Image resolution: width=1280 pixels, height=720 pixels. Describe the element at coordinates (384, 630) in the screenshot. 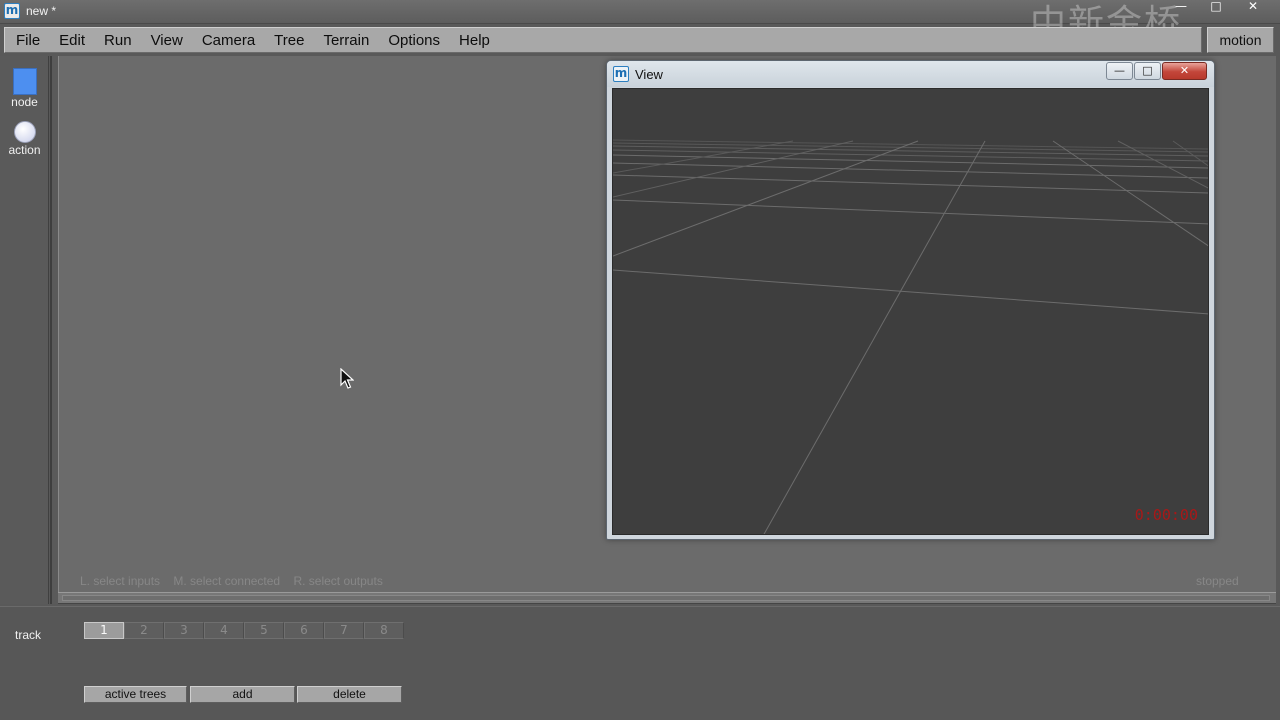

I see `track-tab-8: 8` at that location.